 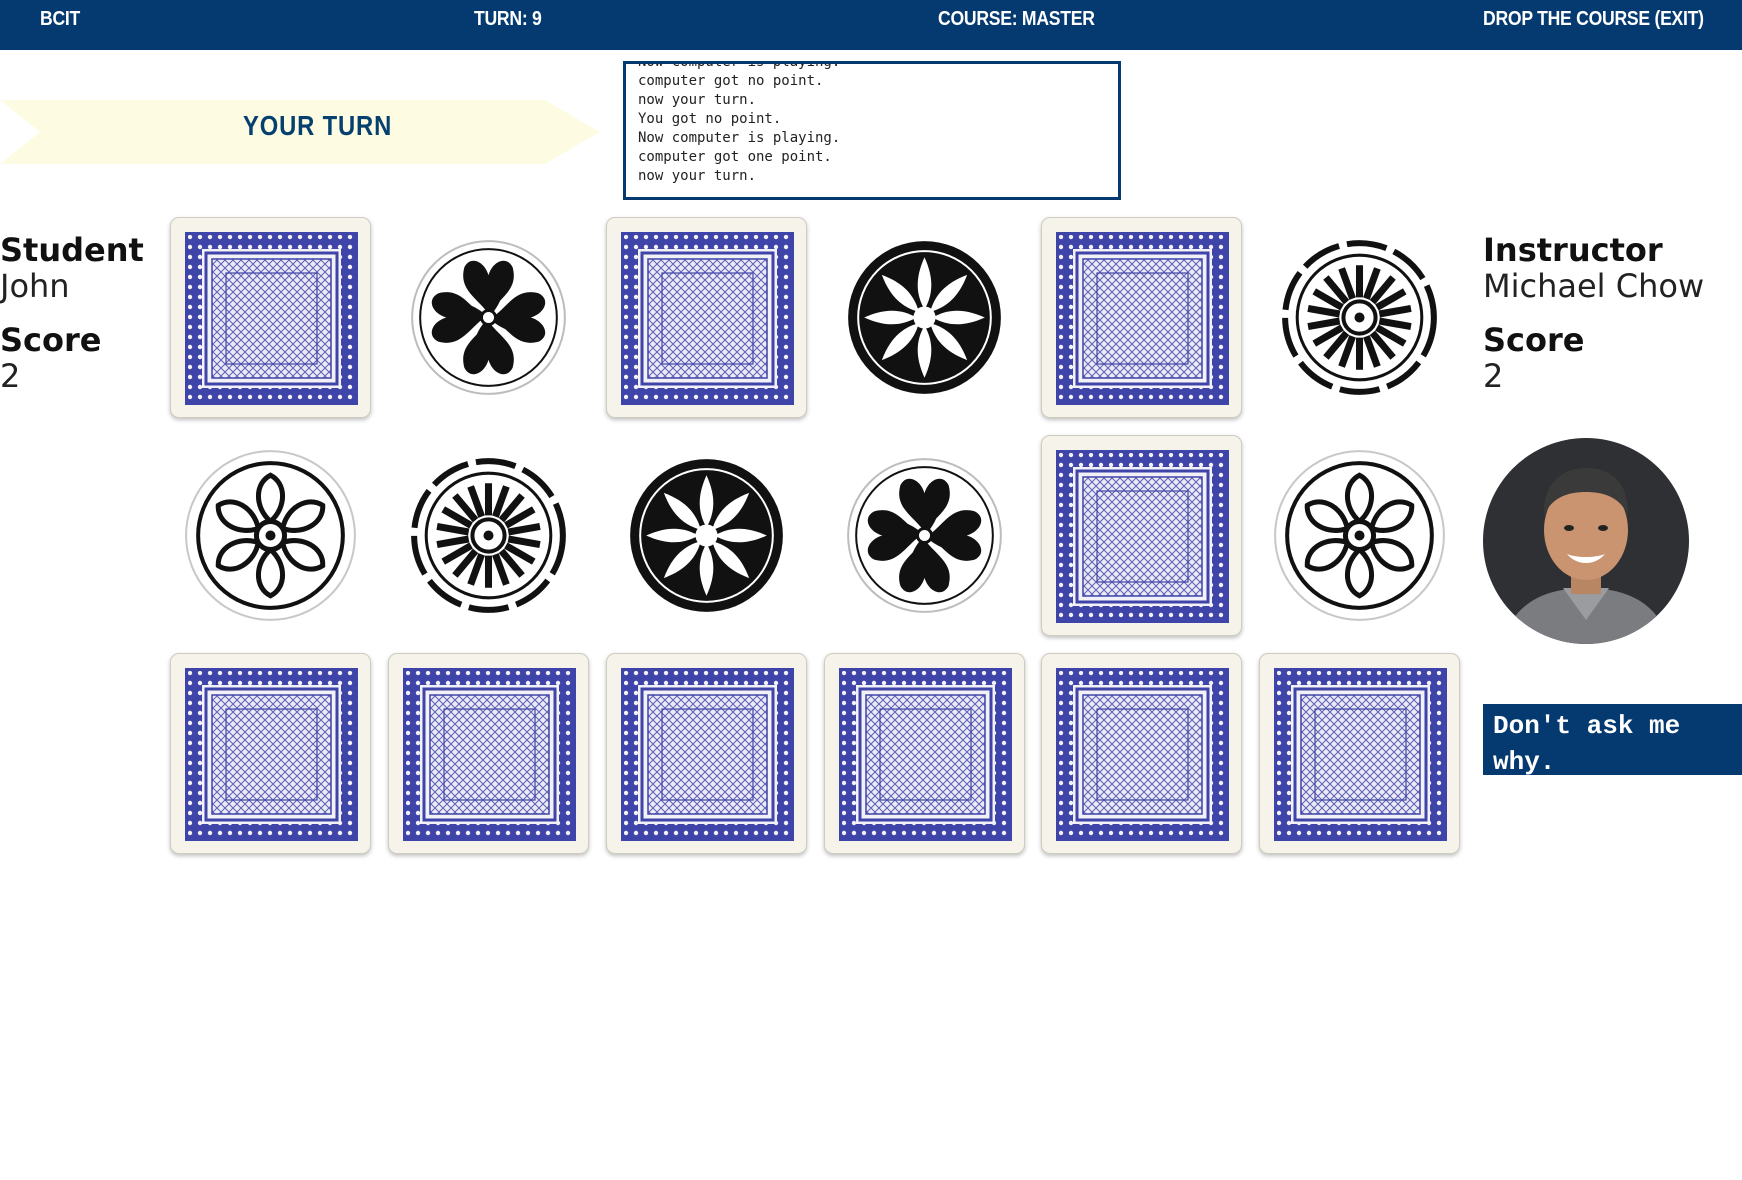 I want to click on instructor-score-label: Score, so click(x=1534, y=340).